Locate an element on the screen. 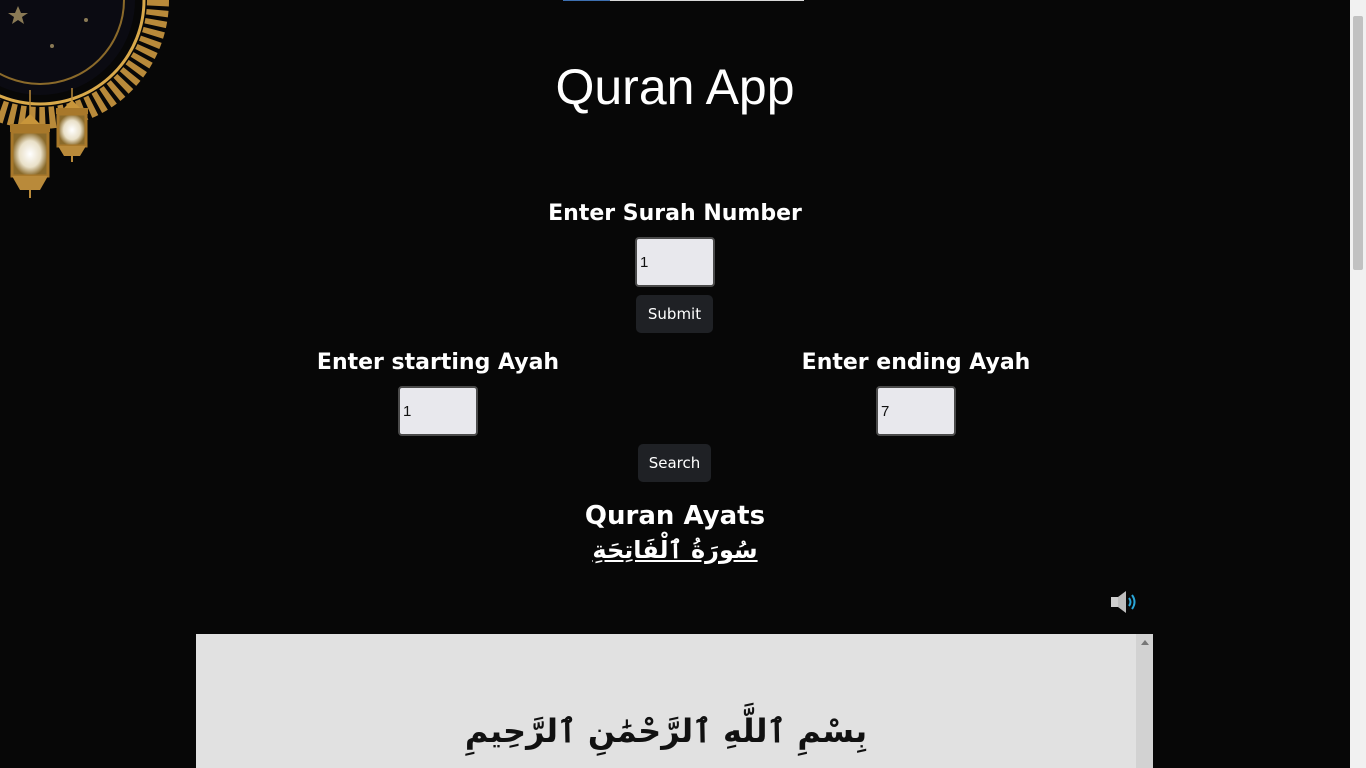 This screenshot has width=1366, height=768. surah-number-label: Enter Surah Number is located at coordinates (675, 213).